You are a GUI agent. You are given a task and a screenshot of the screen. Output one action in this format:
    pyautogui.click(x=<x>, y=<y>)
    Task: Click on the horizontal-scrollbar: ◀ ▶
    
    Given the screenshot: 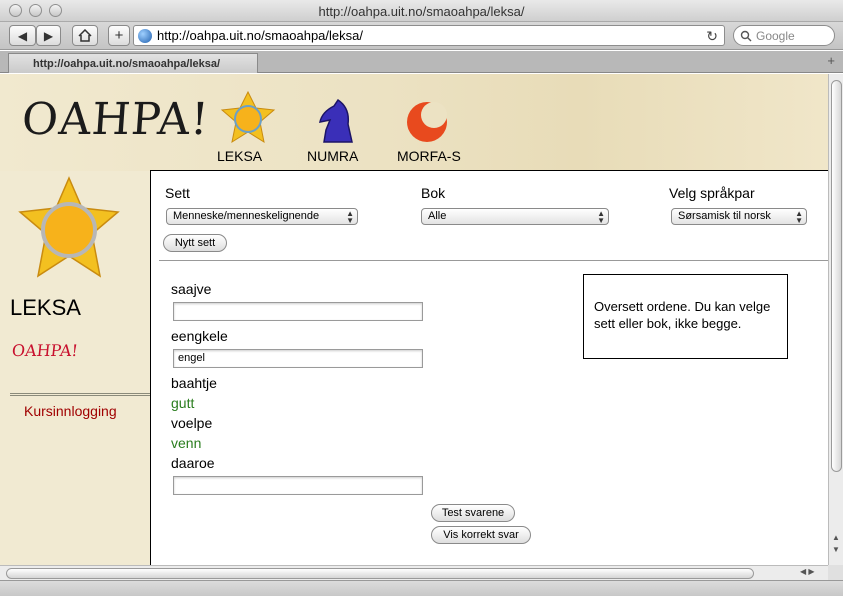 What is the action you would take?
    pyautogui.click(x=414, y=572)
    